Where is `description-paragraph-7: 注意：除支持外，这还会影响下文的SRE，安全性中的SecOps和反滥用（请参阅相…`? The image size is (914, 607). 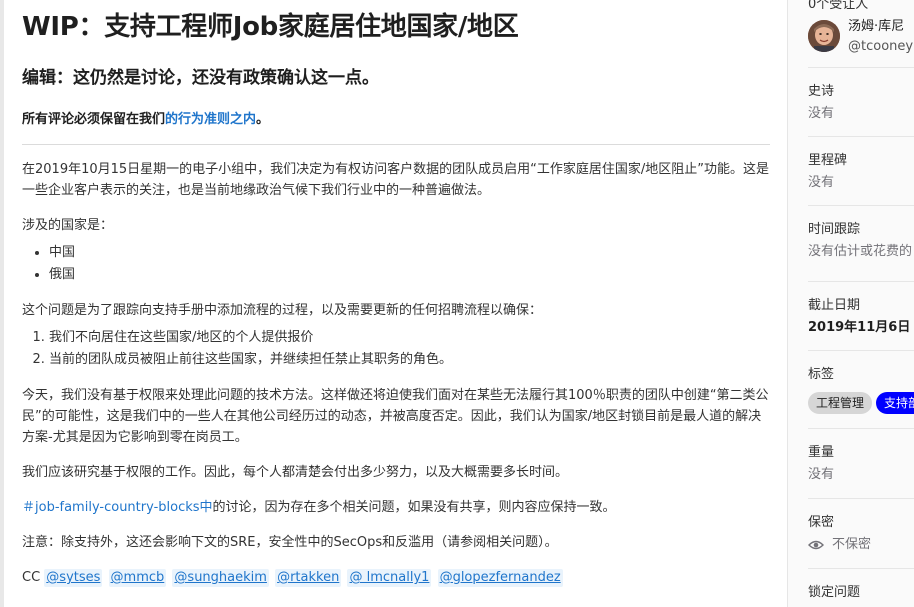 description-paragraph-7: 注意：除支持外，这还会影响下文的SRE，安全性中的SecOps和反滥用（请参阅相… is located at coordinates (290, 542).